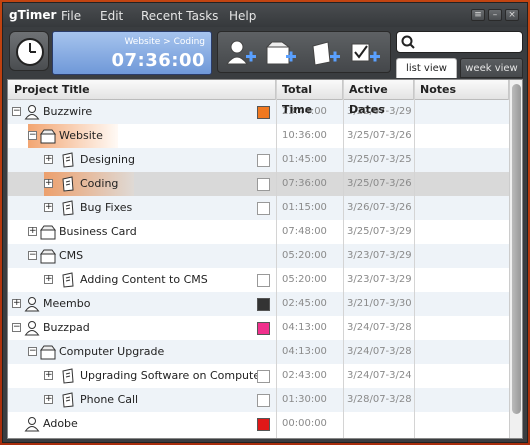  I want to click on current-timer-display: Website > Coding 07:36:00, so click(132, 53).